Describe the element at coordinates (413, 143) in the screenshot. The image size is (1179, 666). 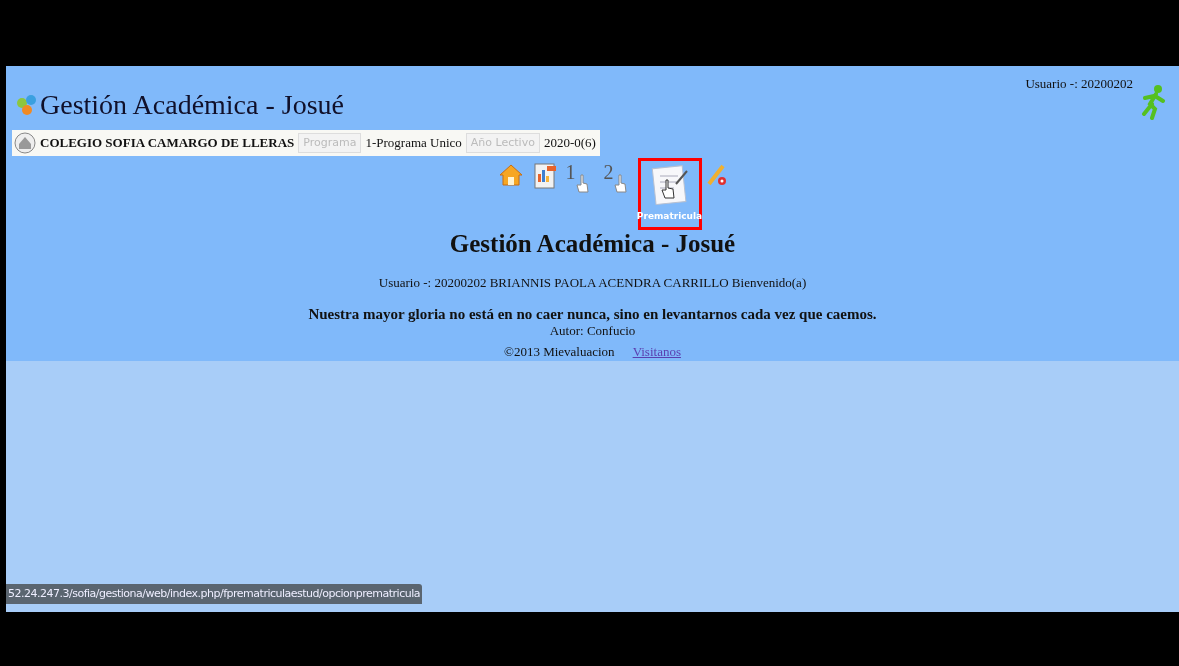
I see `program-value: 1-Programa Unico` at that location.